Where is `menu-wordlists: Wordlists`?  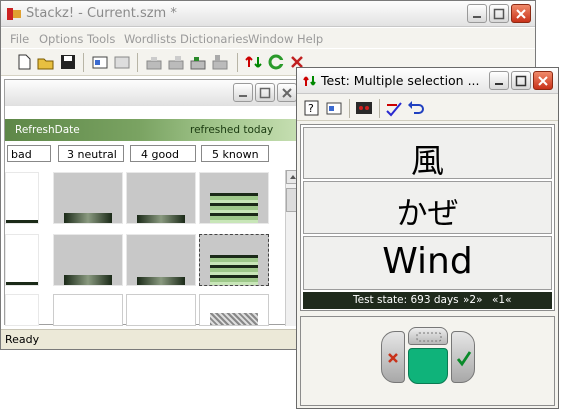 menu-wordlists: Wordlists is located at coordinates (150, 39).